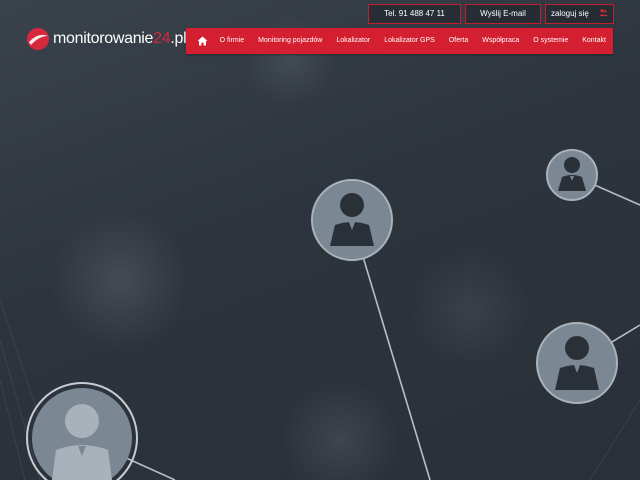 This screenshot has width=640, height=480. What do you see at coordinates (500, 41) in the screenshot?
I see `nav-item-wspolpraca: Współpraca` at bounding box center [500, 41].